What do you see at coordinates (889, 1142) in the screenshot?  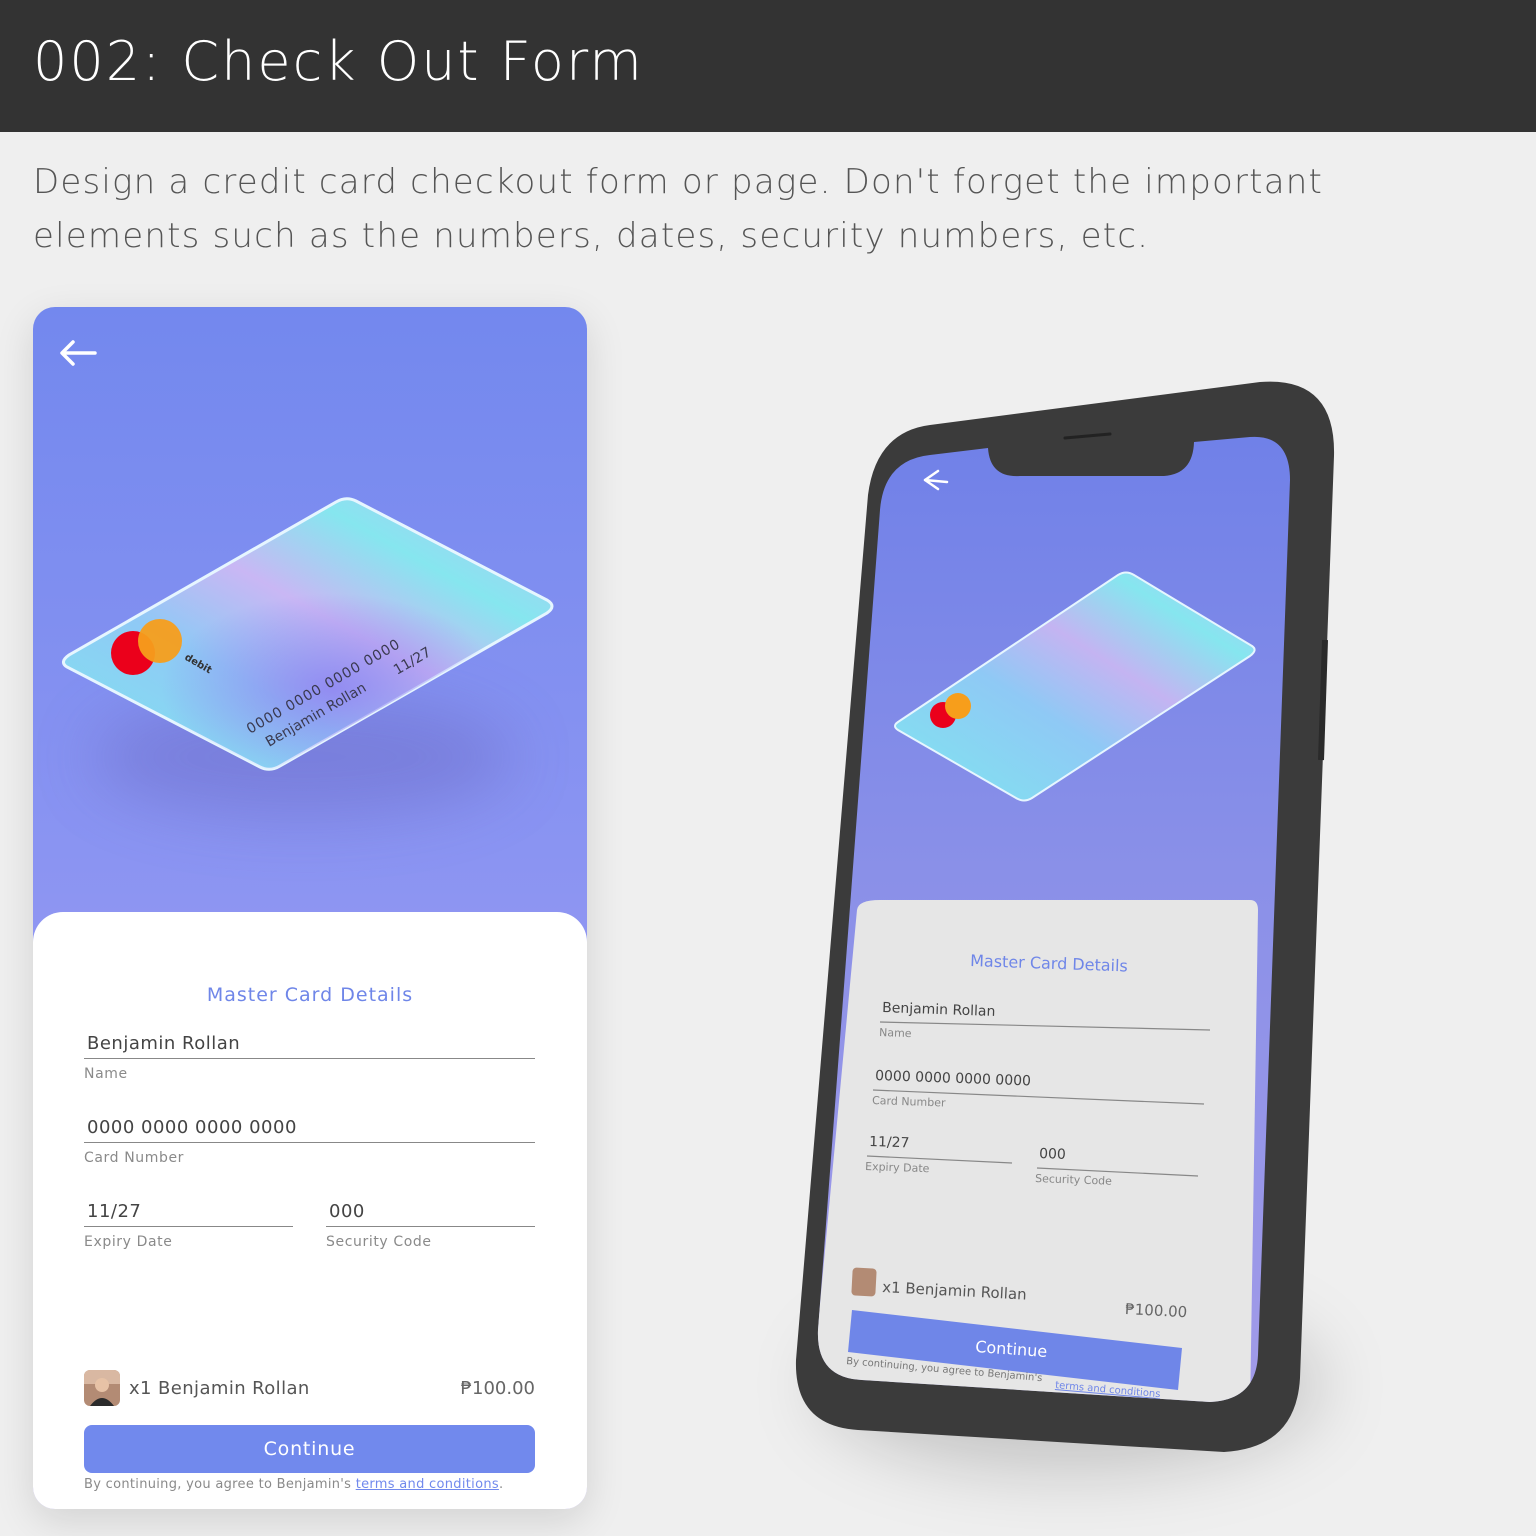 I see `svg-text: 11/27` at bounding box center [889, 1142].